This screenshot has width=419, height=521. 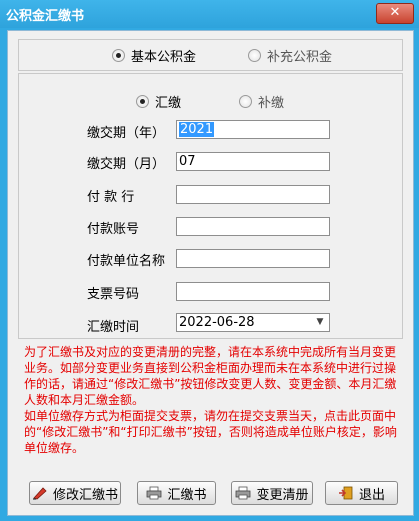 I want to click on radio-basic-fund-label: 基本公积金, so click(x=164, y=57).